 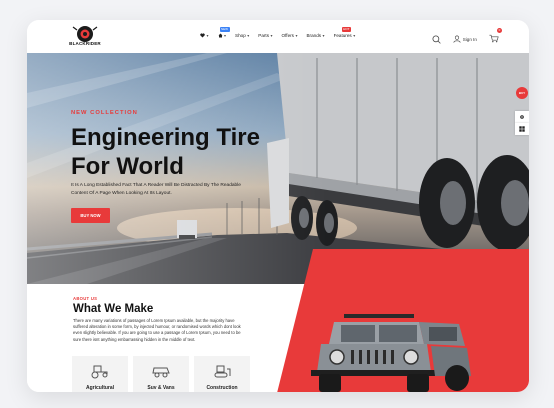 I want to click on hero-title-line1: Engineering Tire, so click(x=165, y=137).